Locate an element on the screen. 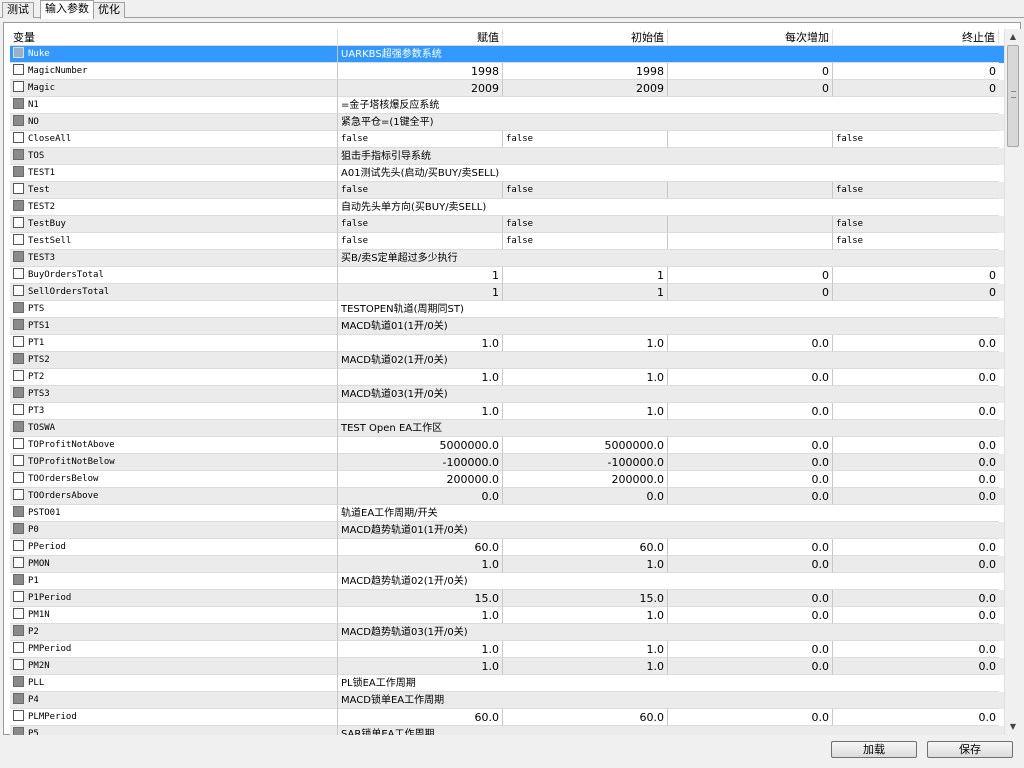 The height and width of the screenshot is (768, 1024). table-row: PM2N 1.0 1.0 0.0 0.0 is located at coordinates (515, 666).